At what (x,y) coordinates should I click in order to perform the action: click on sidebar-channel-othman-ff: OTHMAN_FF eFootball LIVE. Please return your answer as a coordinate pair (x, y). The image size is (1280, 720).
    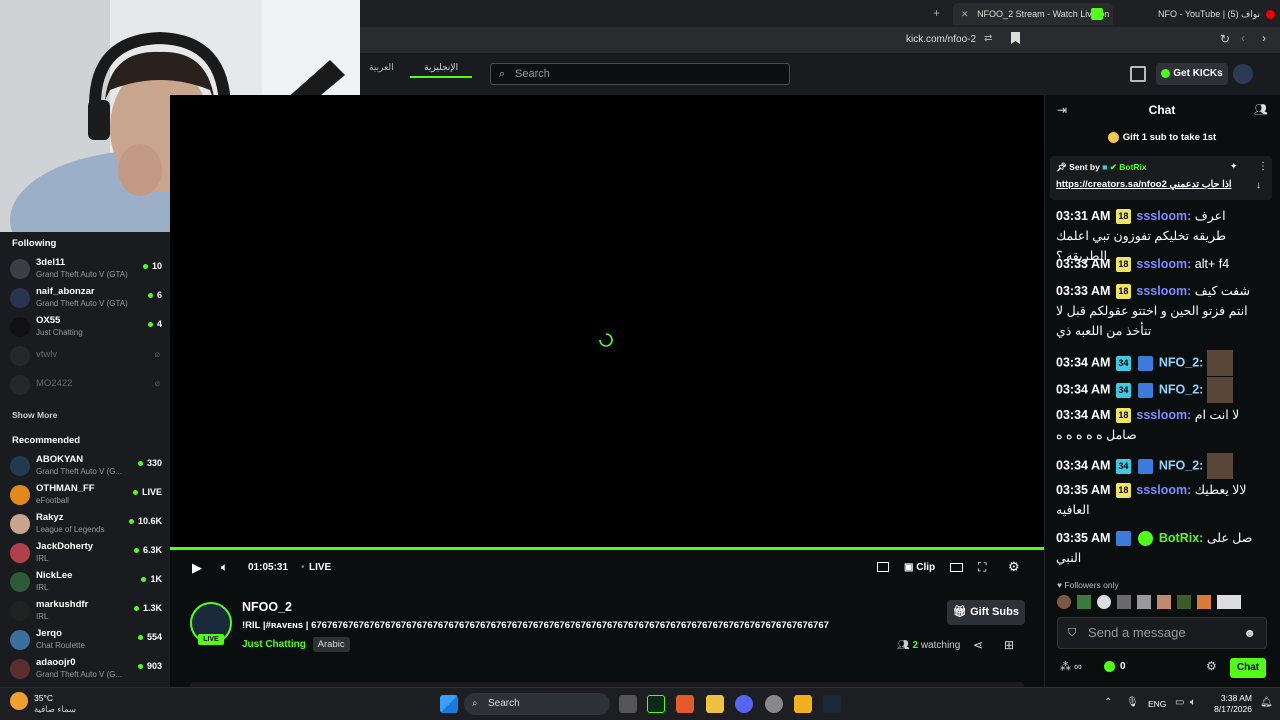
    Looking at the image, I should click on (86, 495).